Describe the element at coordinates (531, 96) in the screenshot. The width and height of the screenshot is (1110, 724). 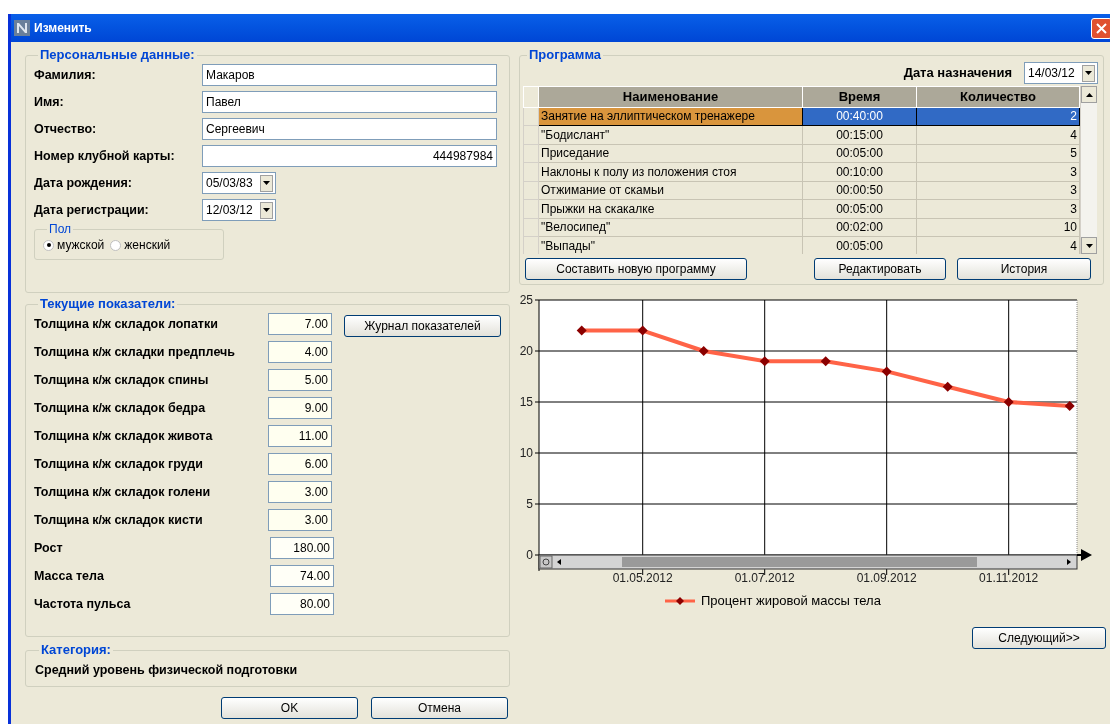
I see `row-header-cell` at that location.